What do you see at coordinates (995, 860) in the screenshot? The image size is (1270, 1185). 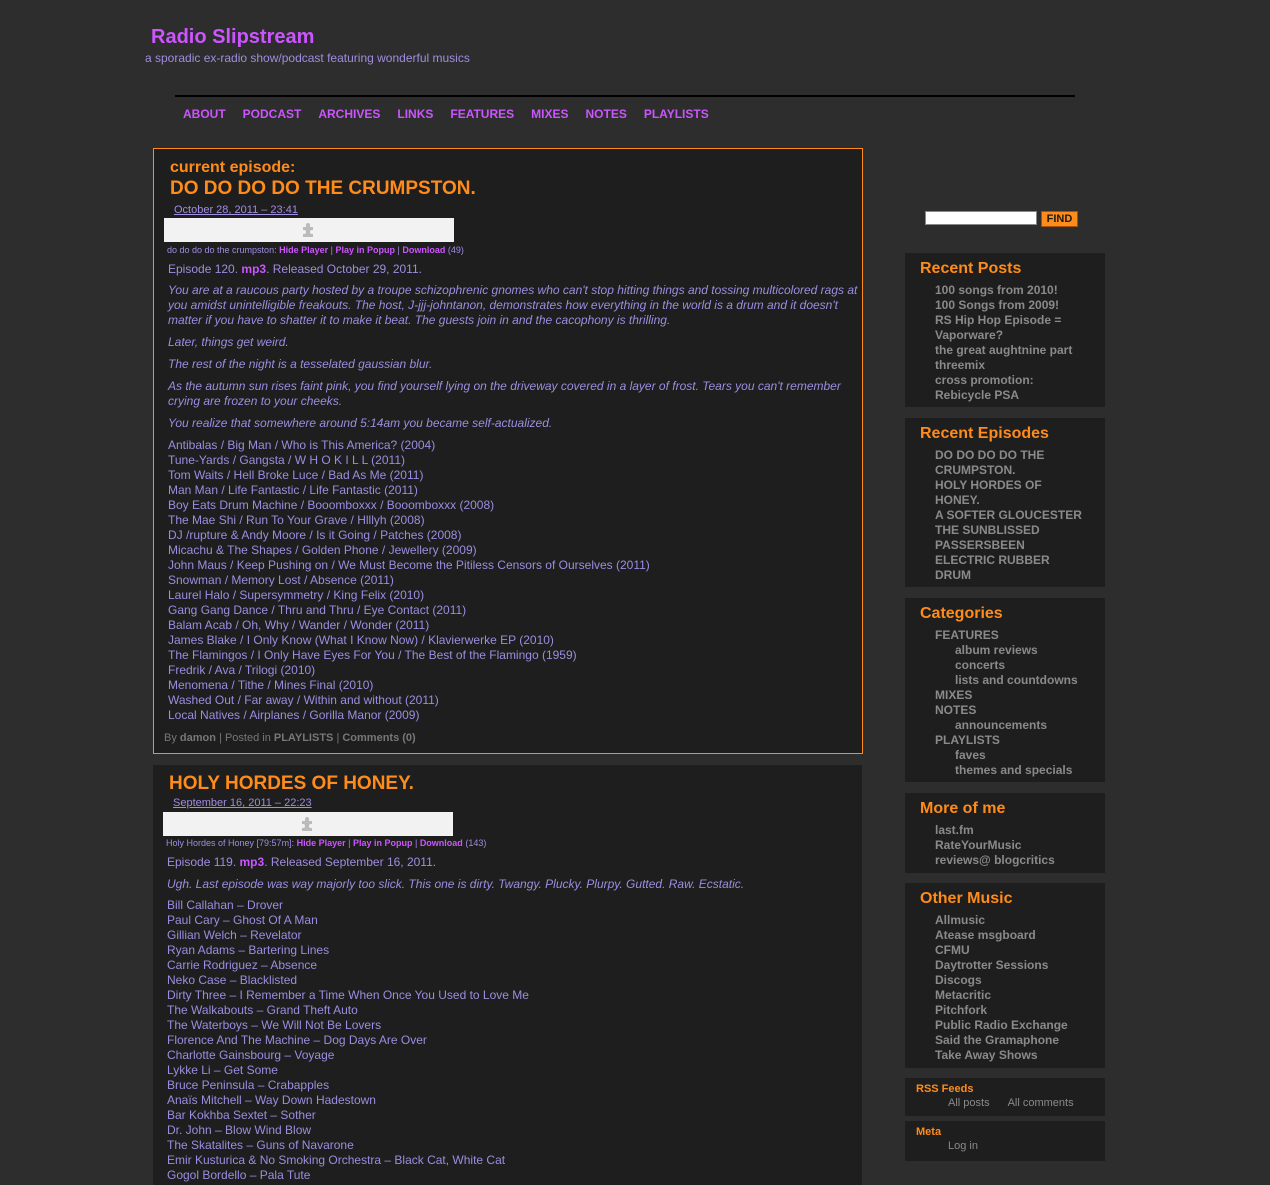 I see `profile-link: reviews@ blogcritics` at bounding box center [995, 860].